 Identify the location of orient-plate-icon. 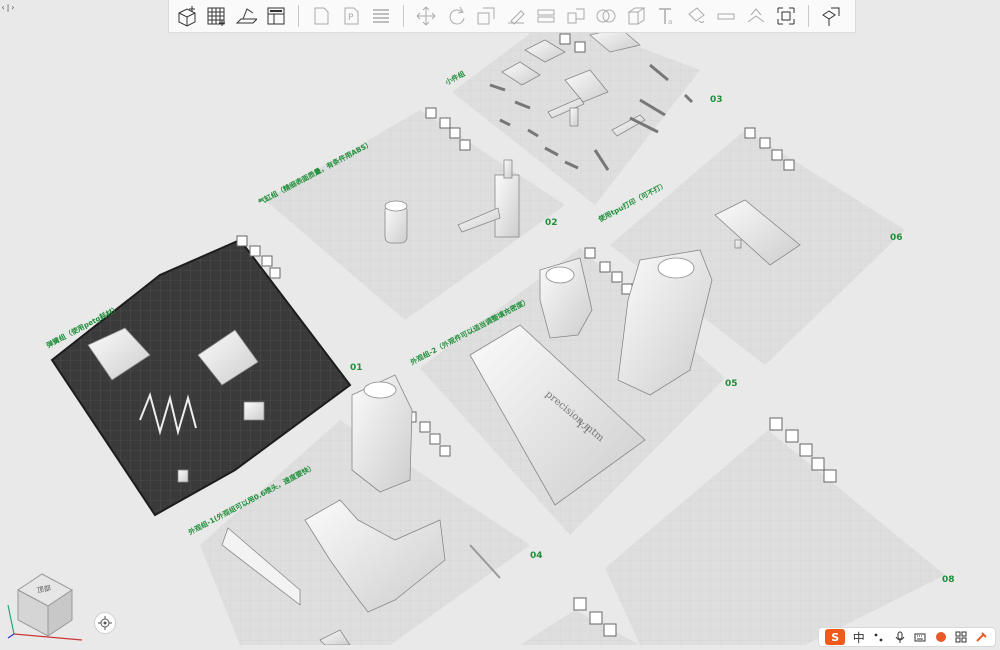
(246, 16).